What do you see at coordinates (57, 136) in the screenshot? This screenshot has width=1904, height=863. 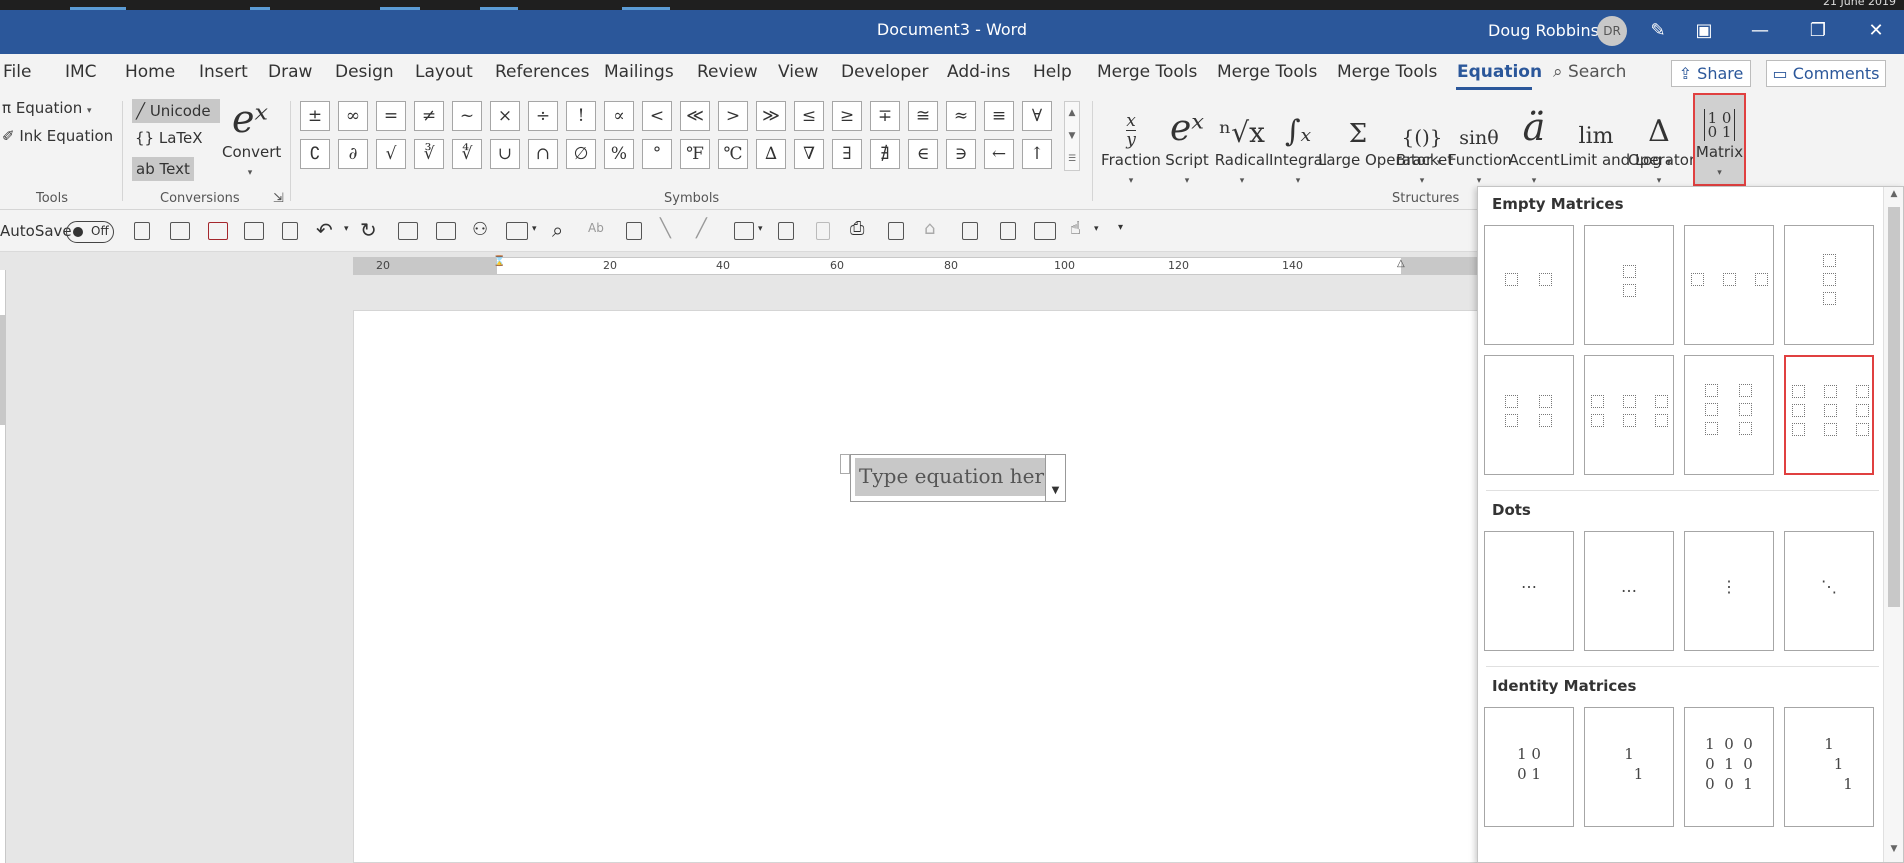 I see `ink-equation-button: ✐ Ink Equation` at bounding box center [57, 136].